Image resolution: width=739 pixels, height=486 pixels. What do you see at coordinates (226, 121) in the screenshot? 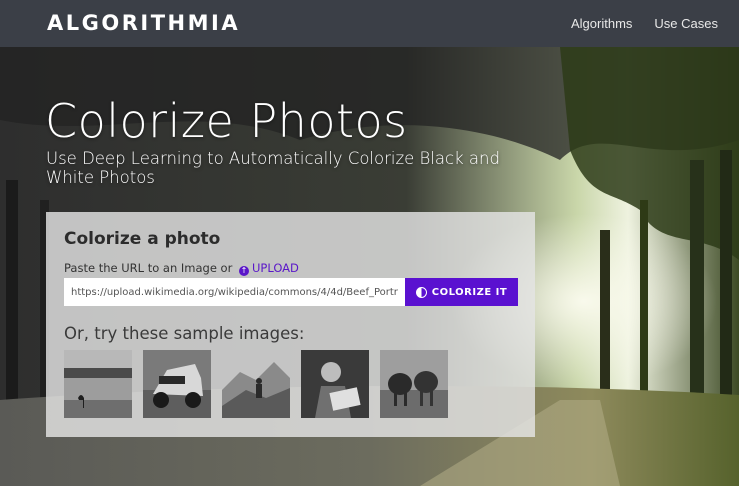
I see `page-title: Colorize Photos` at bounding box center [226, 121].